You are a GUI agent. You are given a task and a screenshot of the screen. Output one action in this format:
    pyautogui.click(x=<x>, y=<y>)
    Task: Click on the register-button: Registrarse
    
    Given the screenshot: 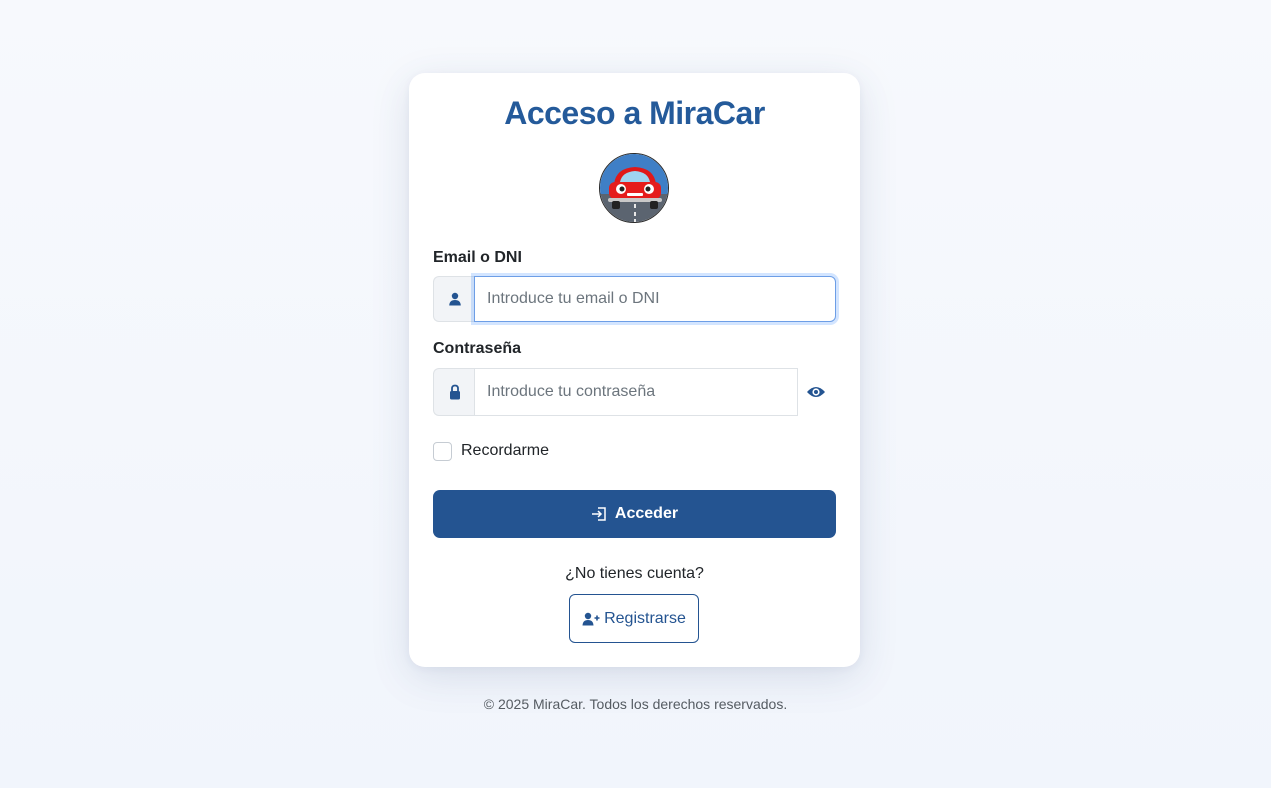 What is the action you would take?
    pyautogui.click(x=634, y=618)
    